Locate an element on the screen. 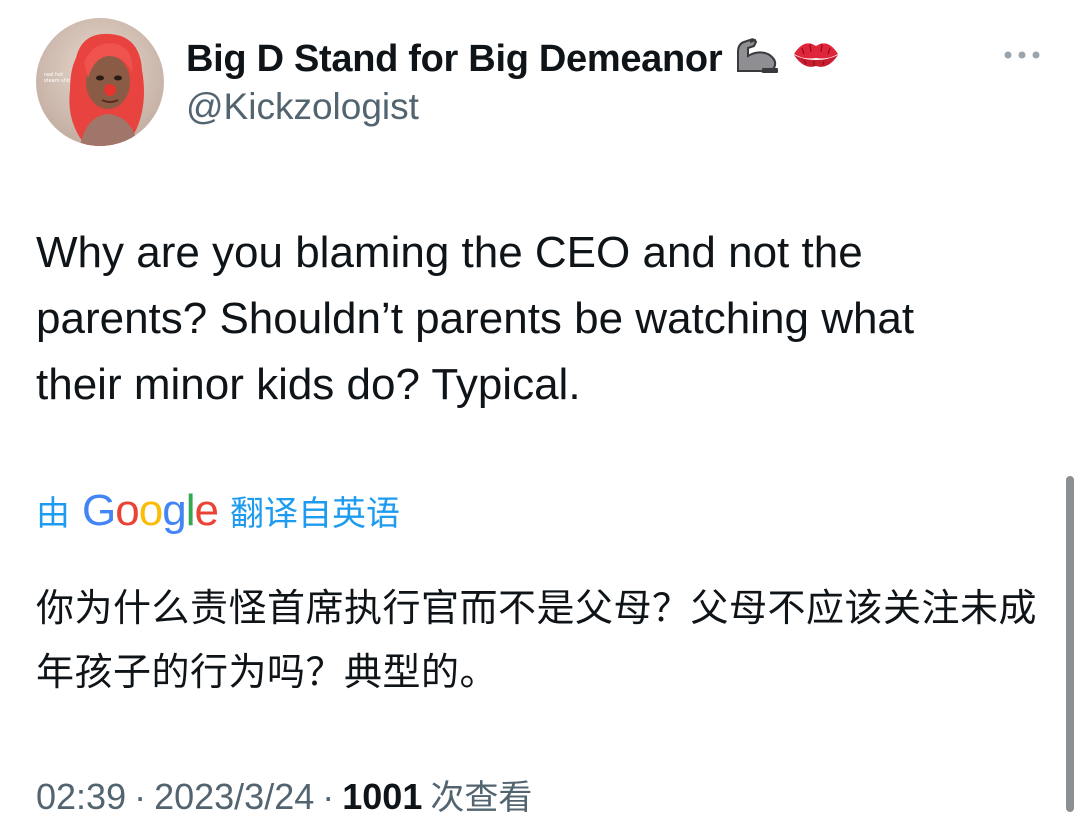 The width and height of the screenshot is (1080, 819). avatar-caption: real hot steam shit is located at coordinates (57, 78).